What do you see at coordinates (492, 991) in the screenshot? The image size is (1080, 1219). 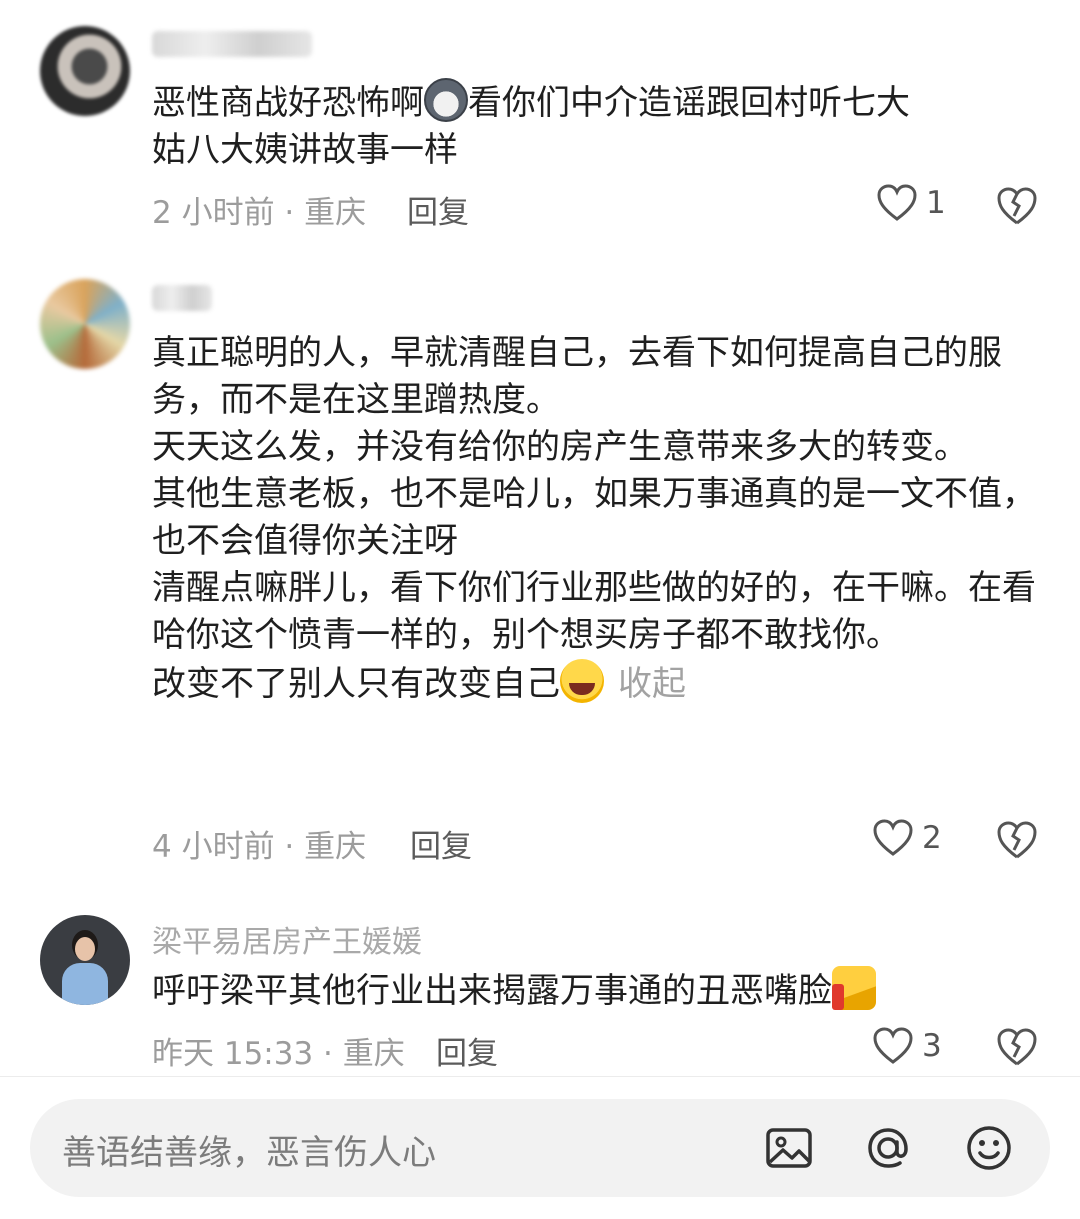 I see `comment-text-part: 呼吁梁平其他行业出来揭露万事通的丑恶嘴脸` at bounding box center [492, 991].